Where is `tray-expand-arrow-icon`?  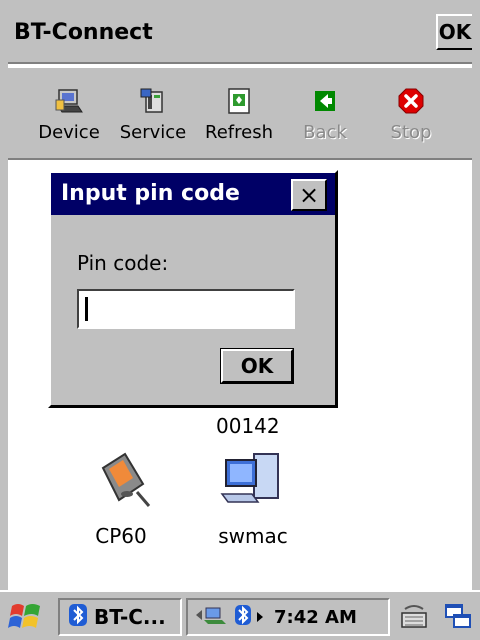
tray-expand-arrow-icon is located at coordinates (260, 617).